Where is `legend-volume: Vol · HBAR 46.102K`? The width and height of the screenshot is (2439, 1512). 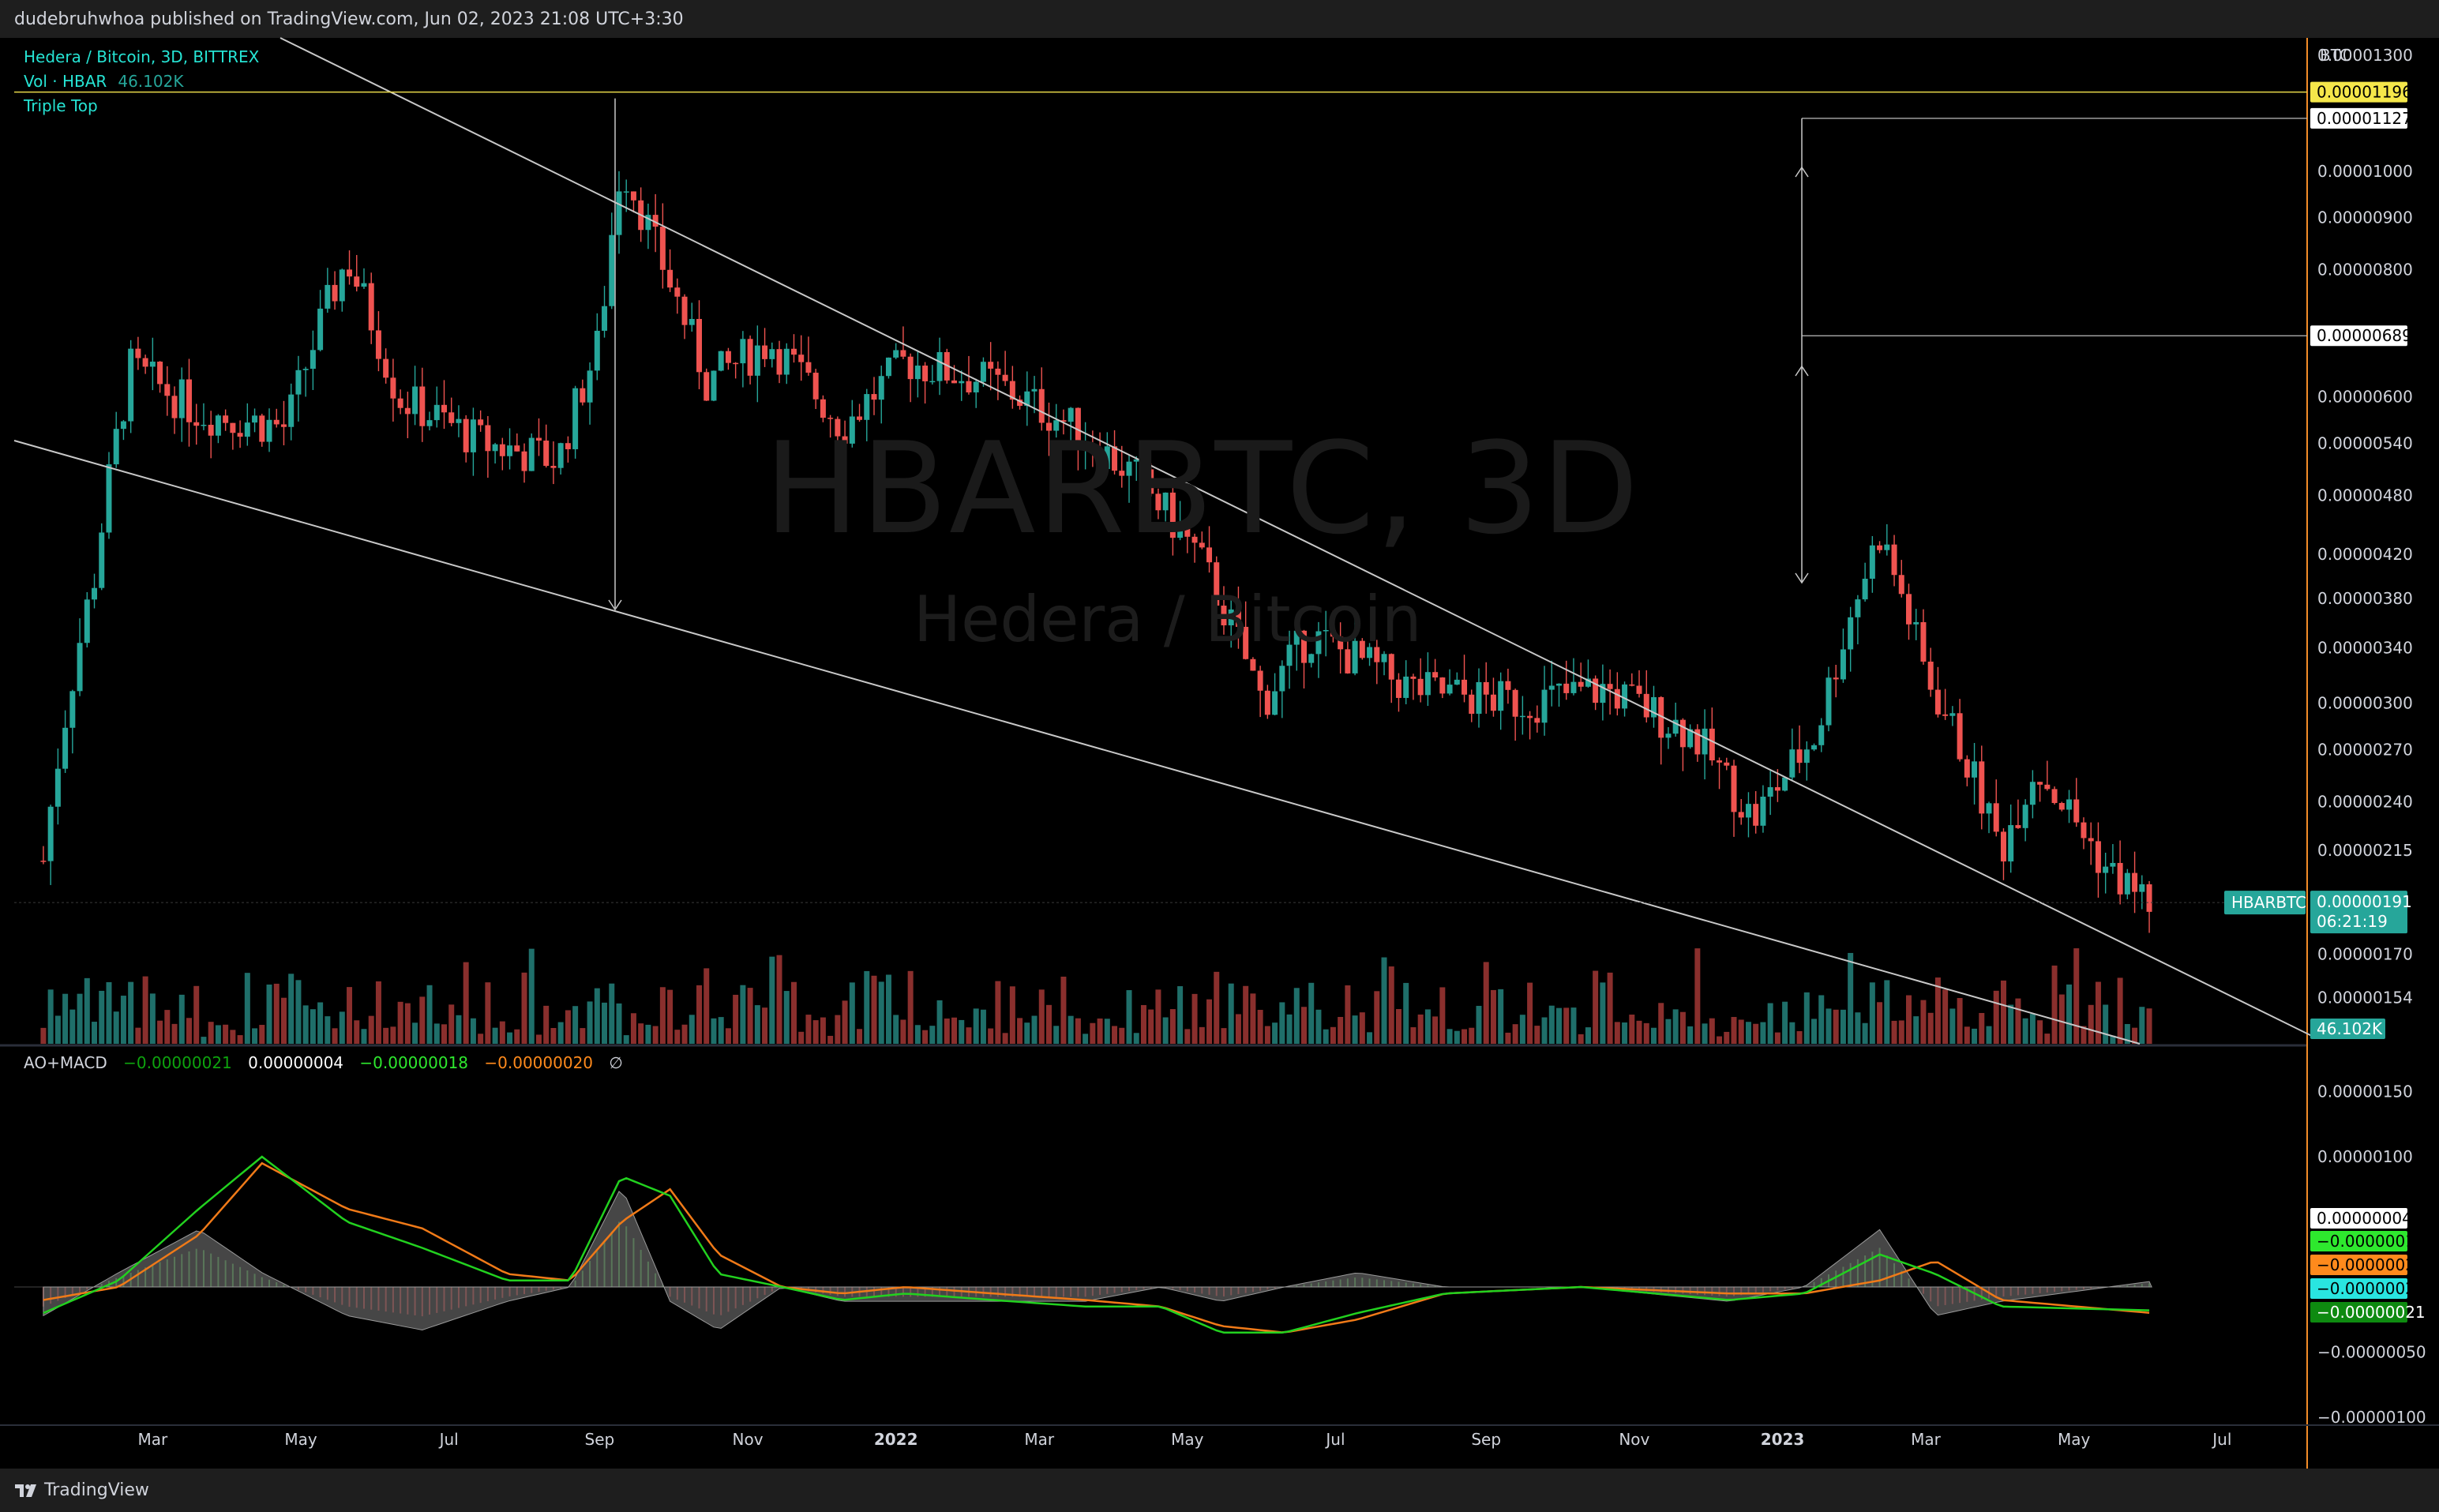 legend-volume: Vol · HBAR 46.102K is located at coordinates (103, 81).